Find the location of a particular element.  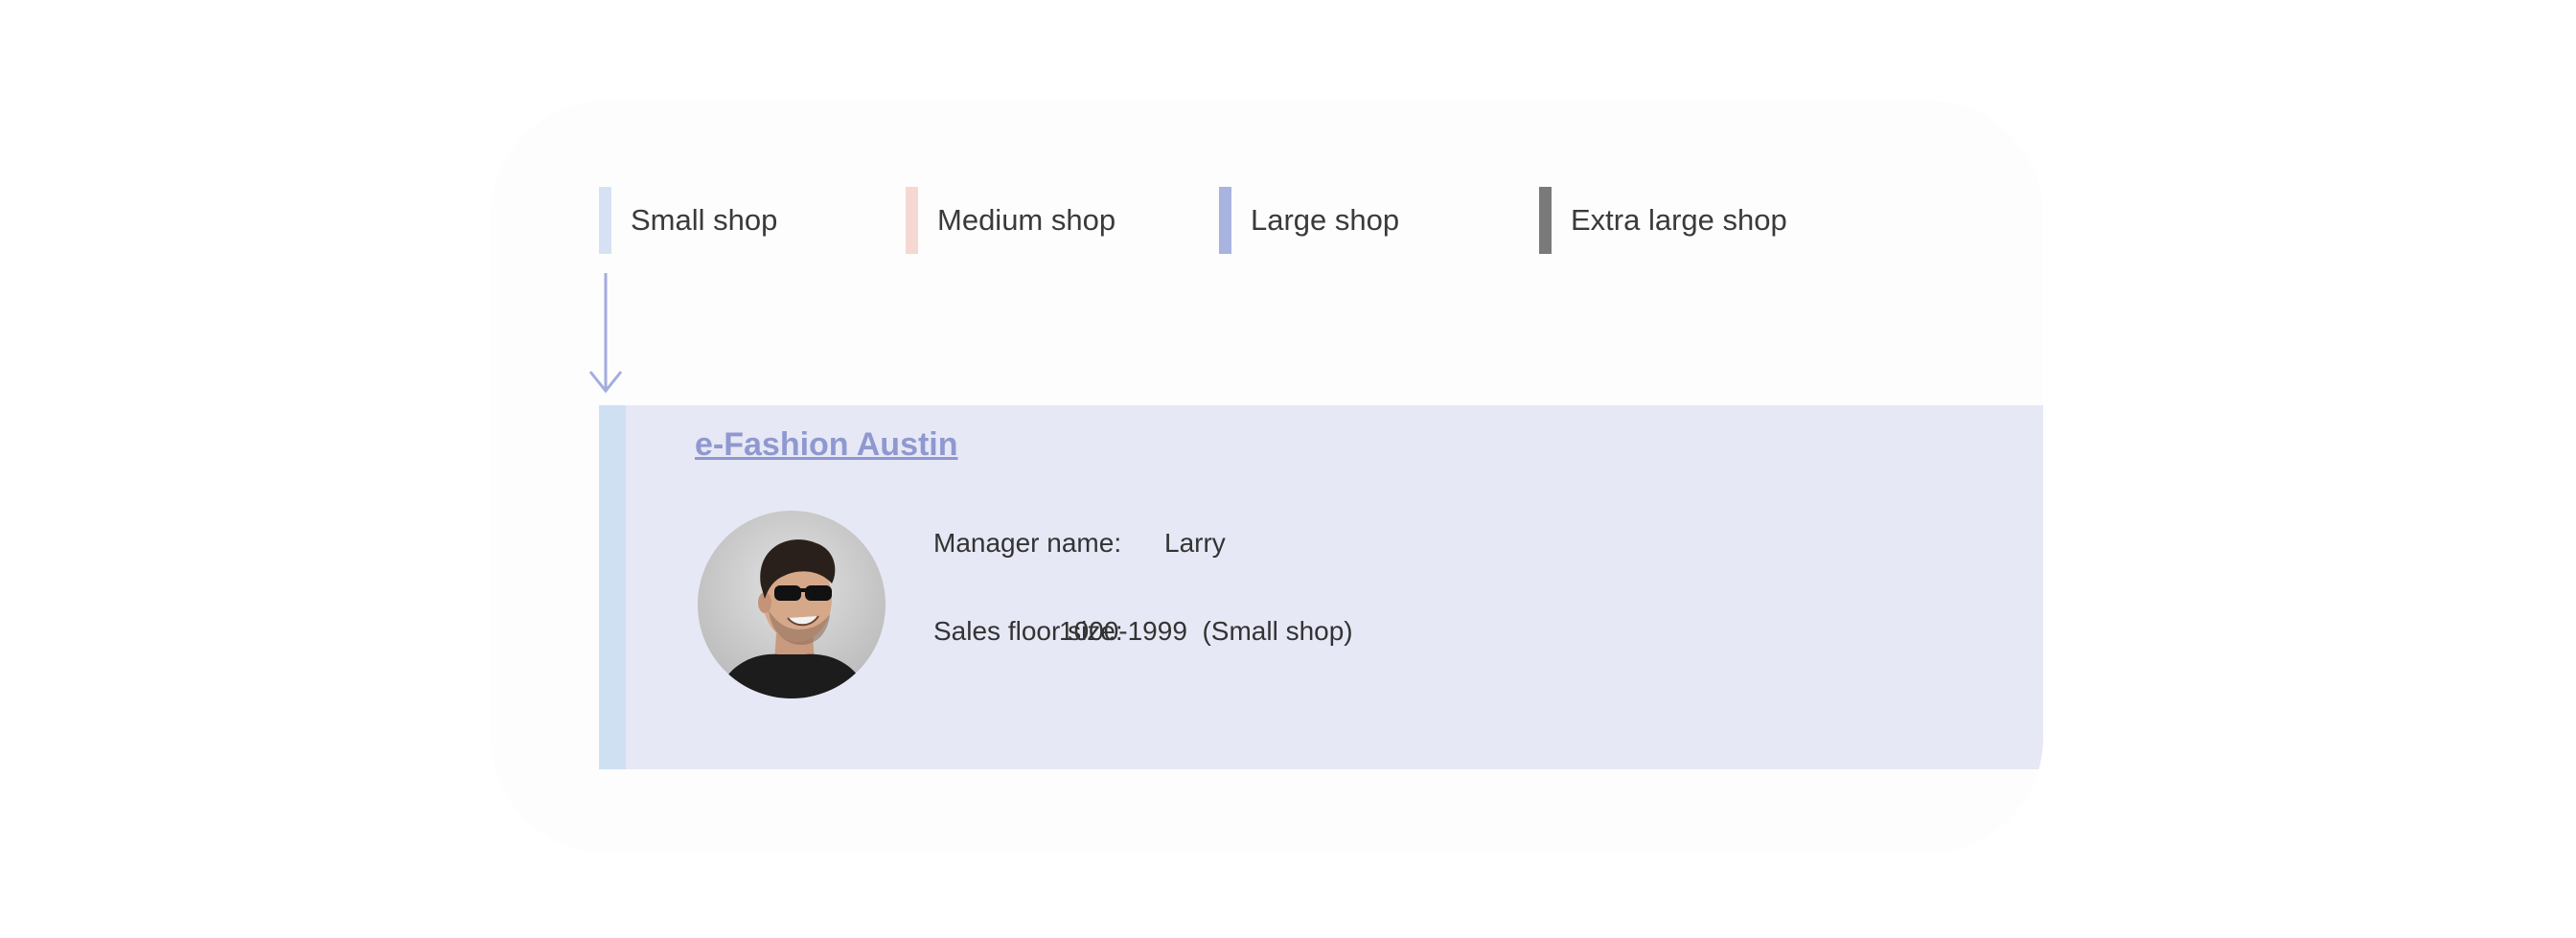

shop-size-accent-bar is located at coordinates (612, 587).